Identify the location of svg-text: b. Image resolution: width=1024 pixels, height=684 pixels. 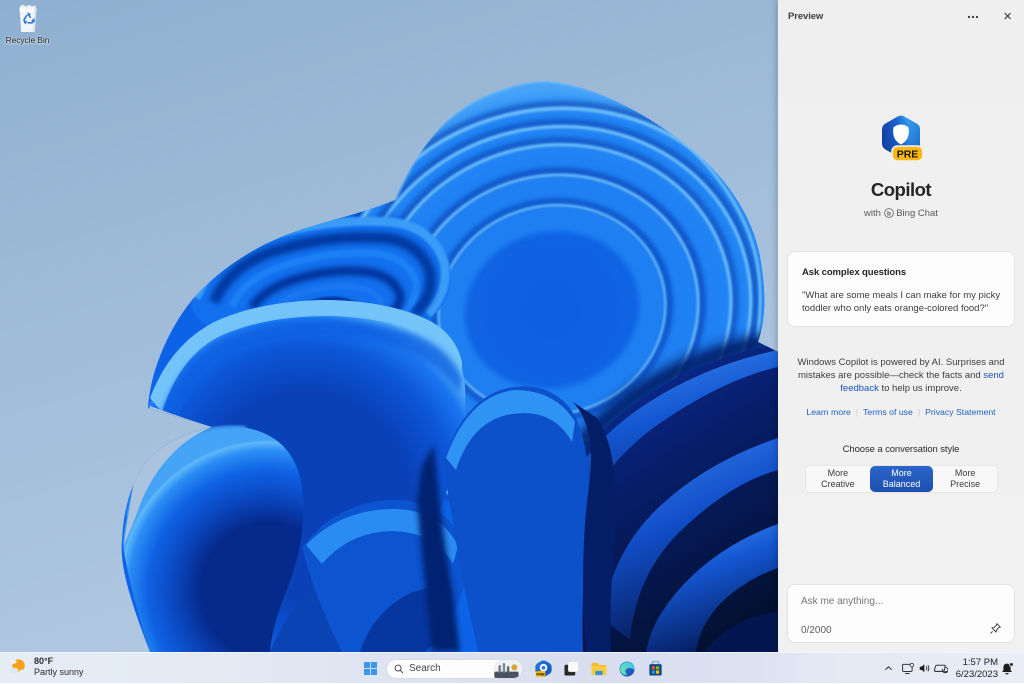
(889, 213).